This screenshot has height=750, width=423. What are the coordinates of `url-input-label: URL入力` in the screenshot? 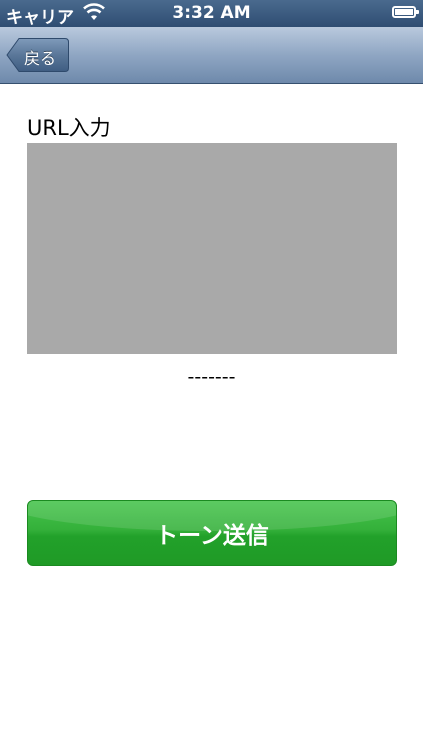 It's located at (69, 128).